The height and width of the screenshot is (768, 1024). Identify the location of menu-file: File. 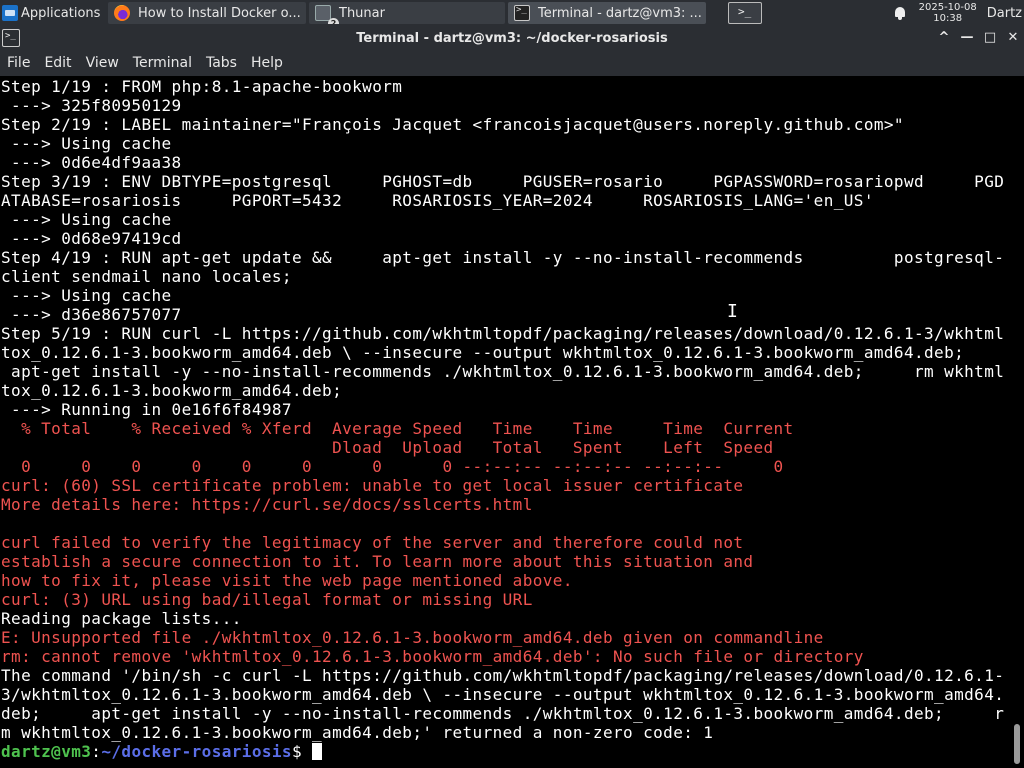
(18, 63).